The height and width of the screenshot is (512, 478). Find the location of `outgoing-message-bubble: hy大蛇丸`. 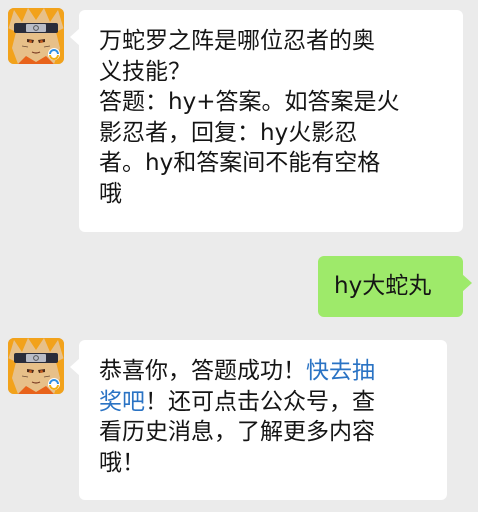

outgoing-message-bubble: hy大蛇丸 is located at coordinates (395, 286).